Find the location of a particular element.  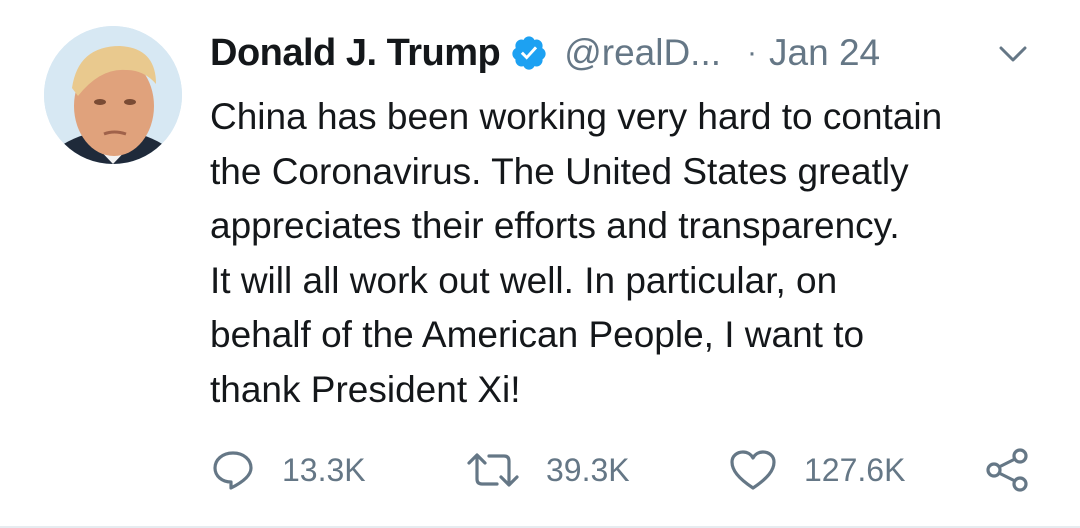

heart-icon is located at coordinates (753, 470).